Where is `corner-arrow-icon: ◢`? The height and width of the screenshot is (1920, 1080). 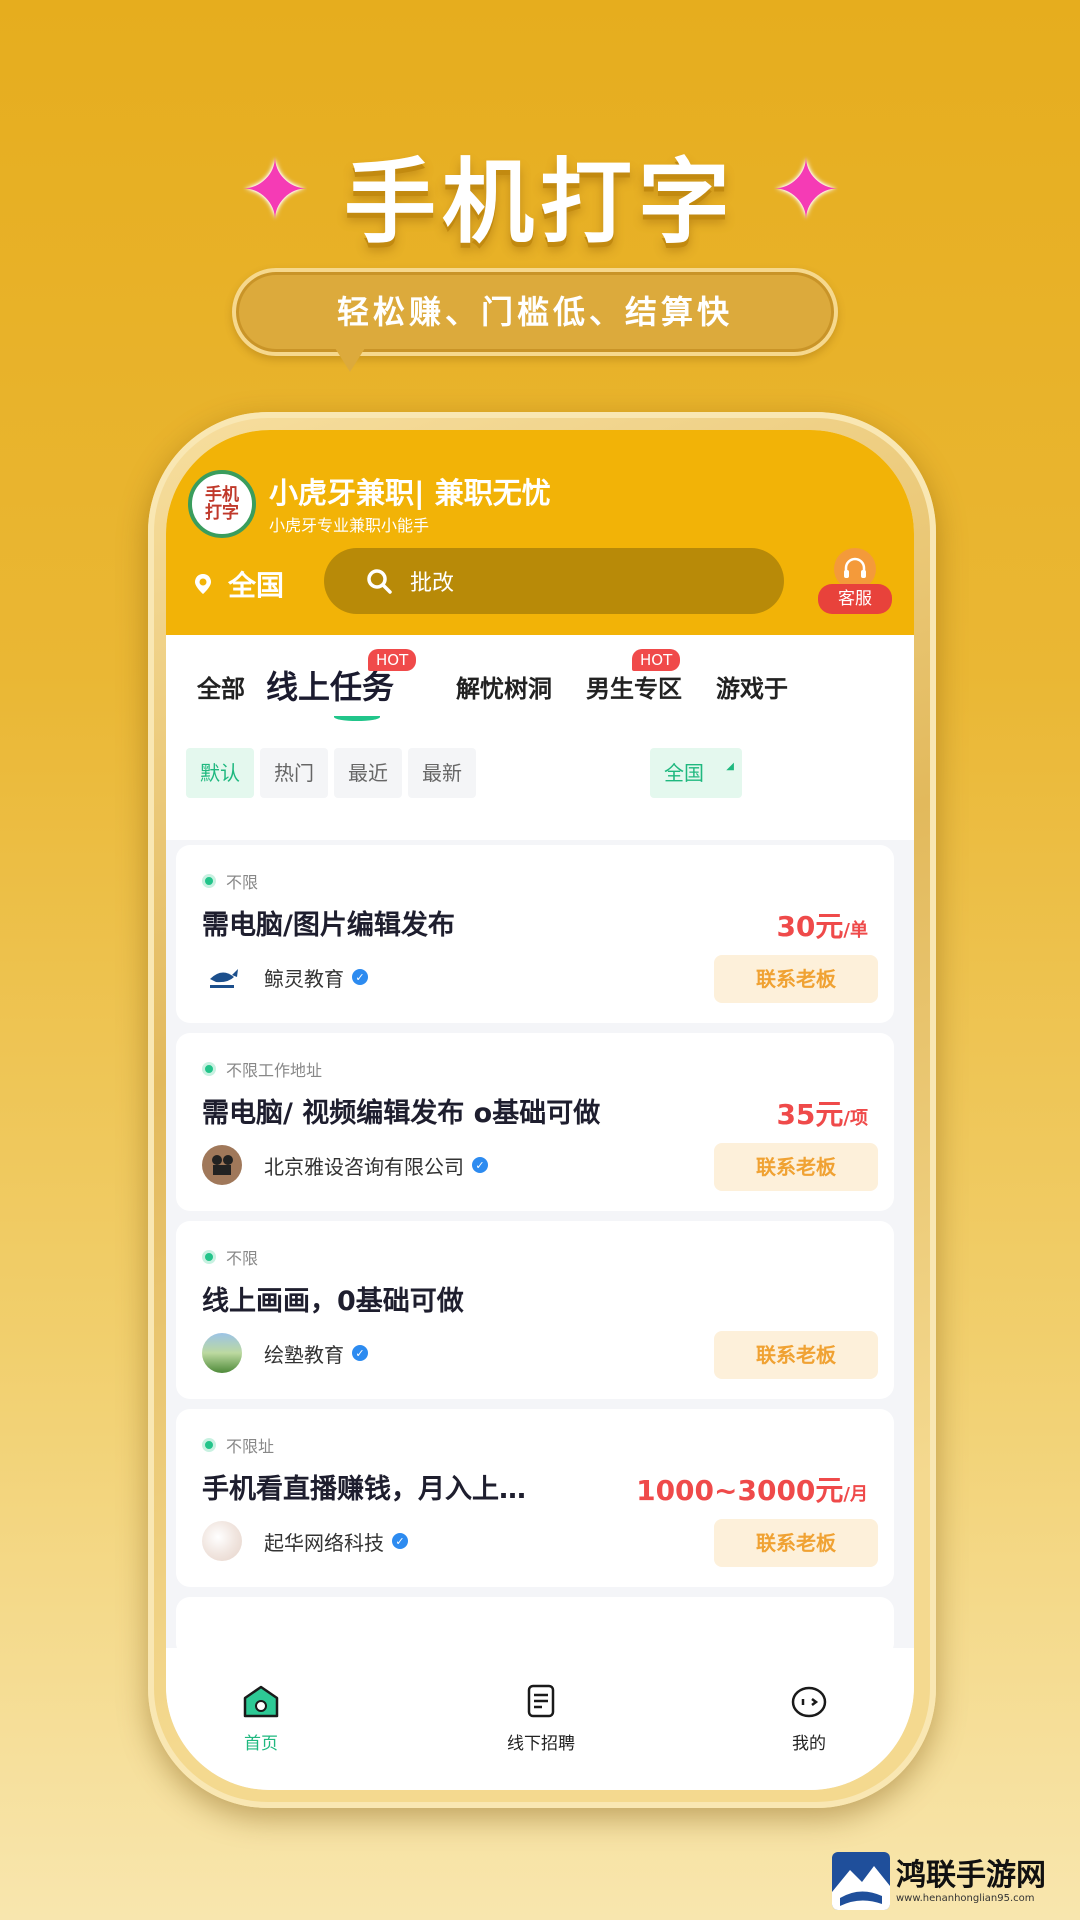 corner-arrow-icon: ◢ is located at coordinates (730, 766).